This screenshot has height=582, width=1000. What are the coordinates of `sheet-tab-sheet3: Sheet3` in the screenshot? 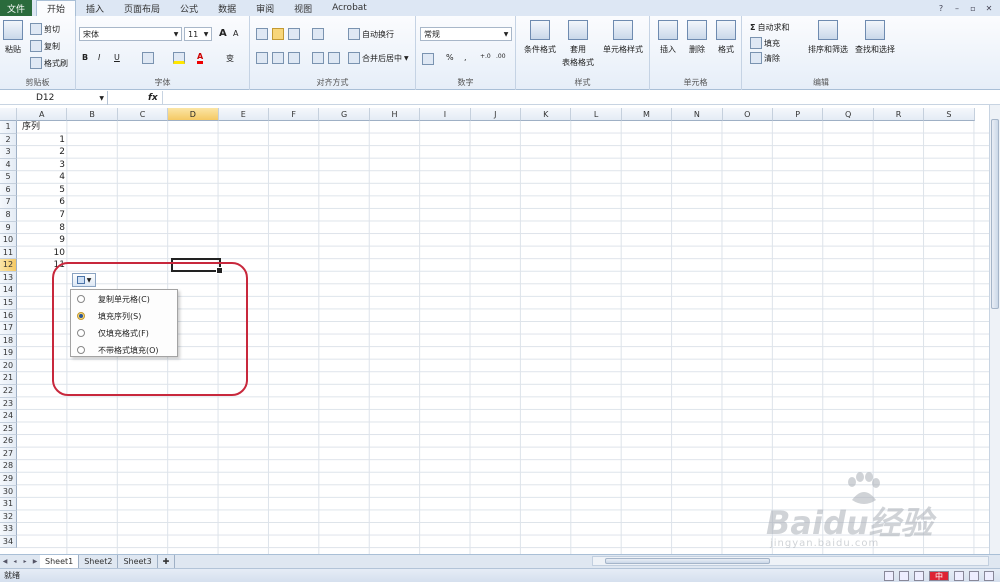 It's located at (138, 561).